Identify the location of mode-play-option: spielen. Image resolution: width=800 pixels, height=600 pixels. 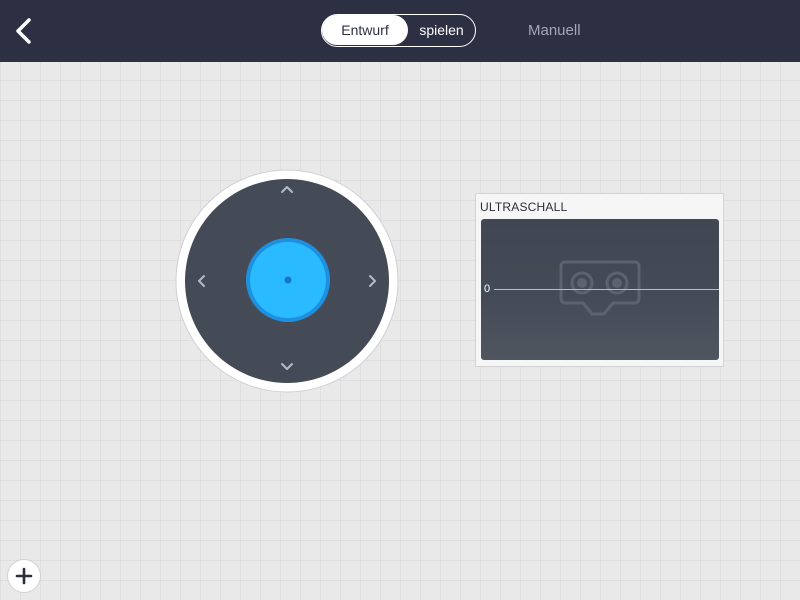
(441, 30).